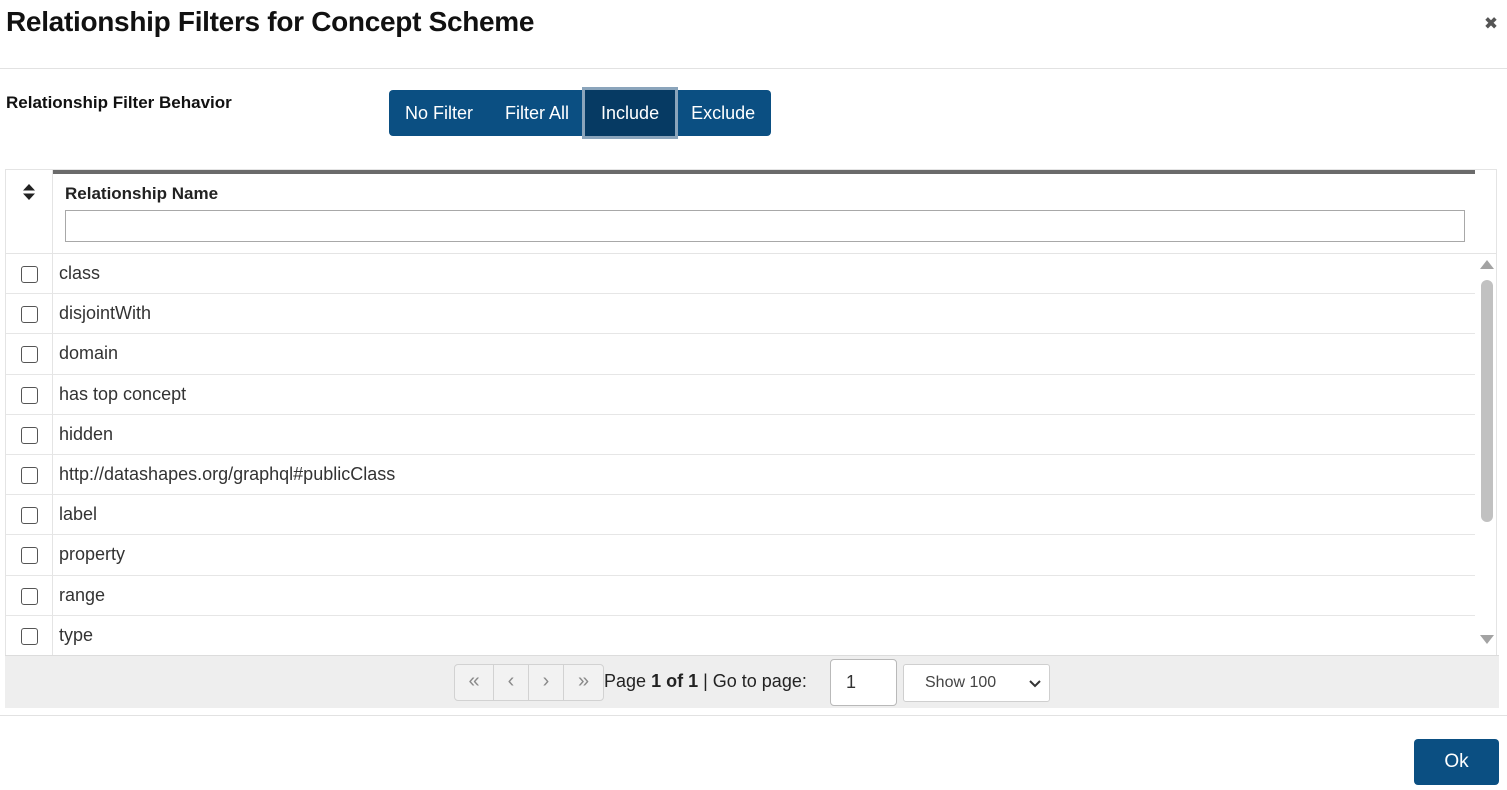  I want to click on first-page-icon: «, so click(474, 682).